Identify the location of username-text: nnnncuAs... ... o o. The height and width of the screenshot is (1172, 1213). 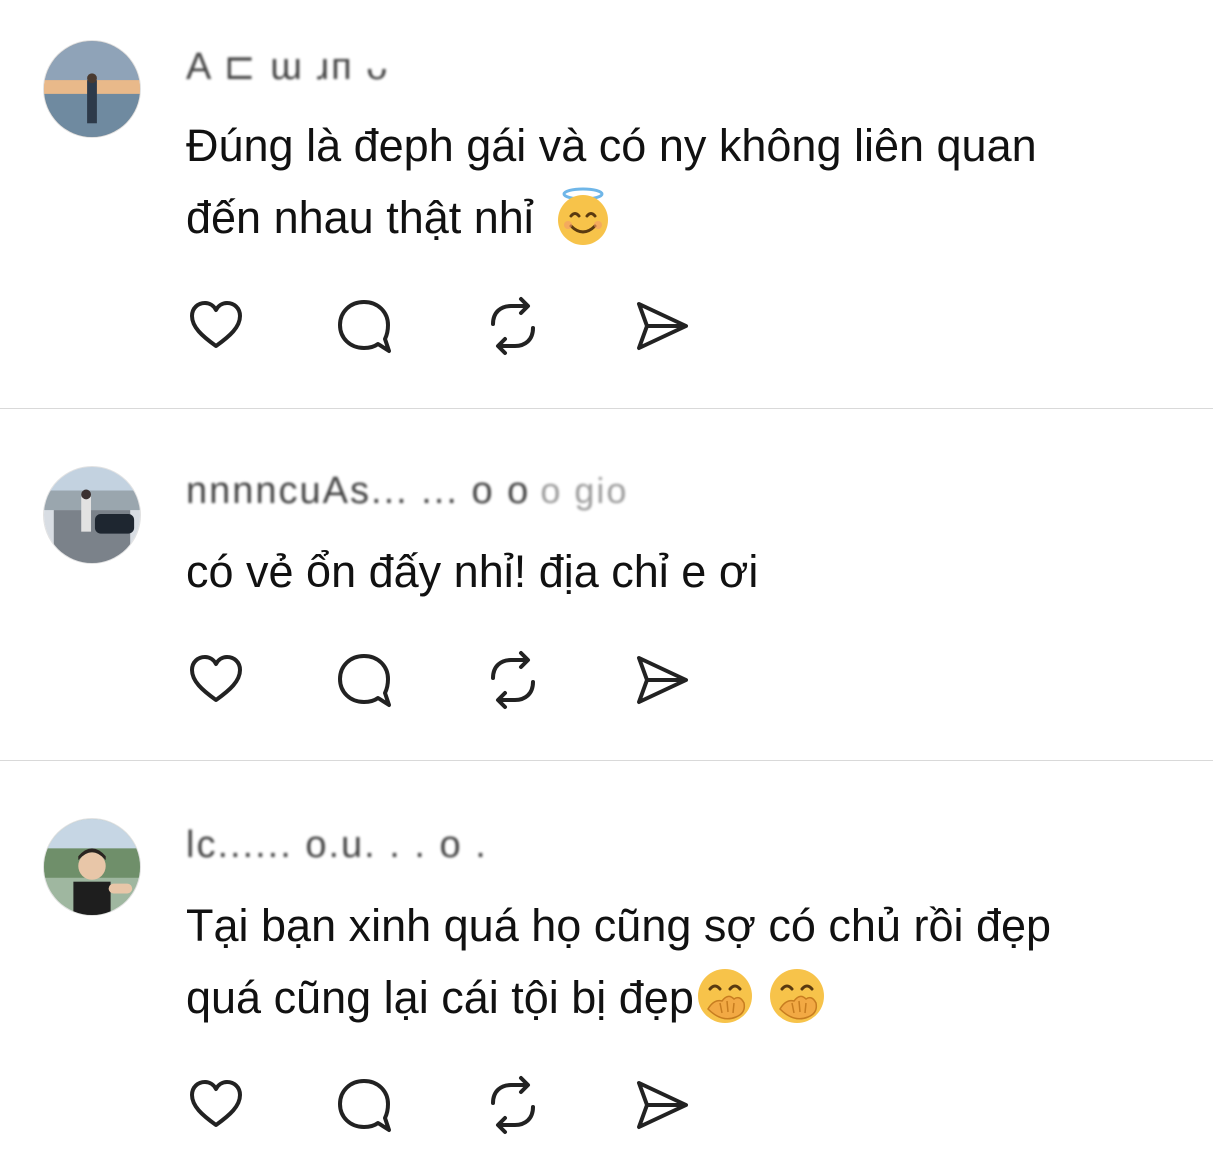
(358, 491).